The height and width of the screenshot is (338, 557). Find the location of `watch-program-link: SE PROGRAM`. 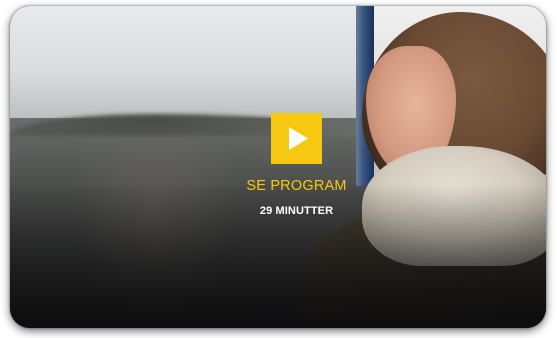

watch-program-link: SE PROGRAM is located at coordinates (296, 186).